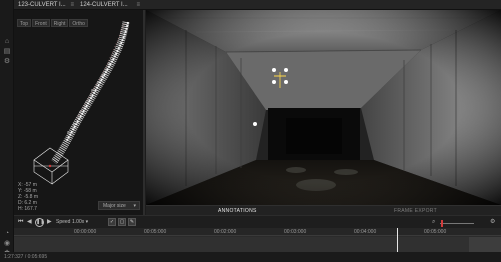  Describe the element at coordinates (53, 19) in the screenshot. I see `view-button-group: Top Front Right Ortho` at that location.